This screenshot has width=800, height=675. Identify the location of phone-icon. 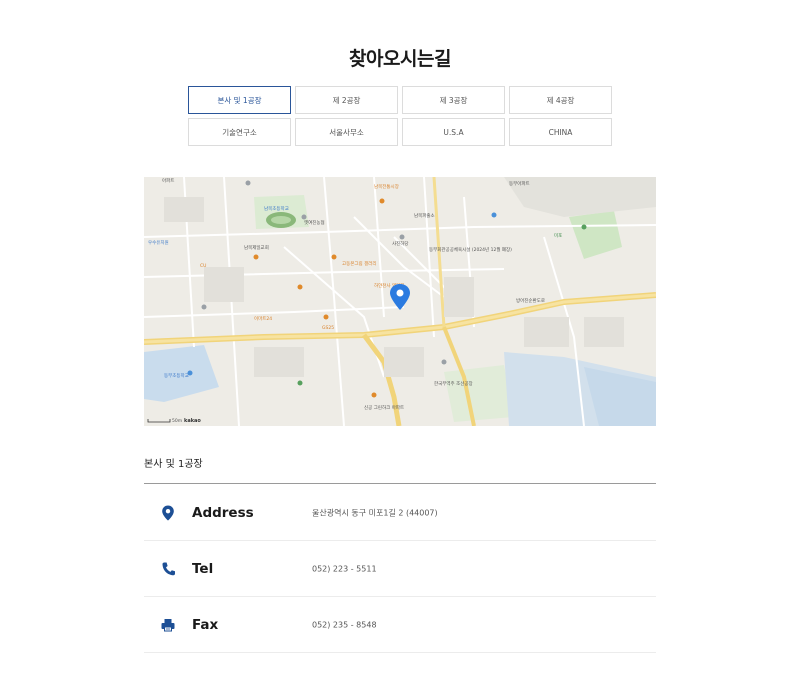
(168, 568).